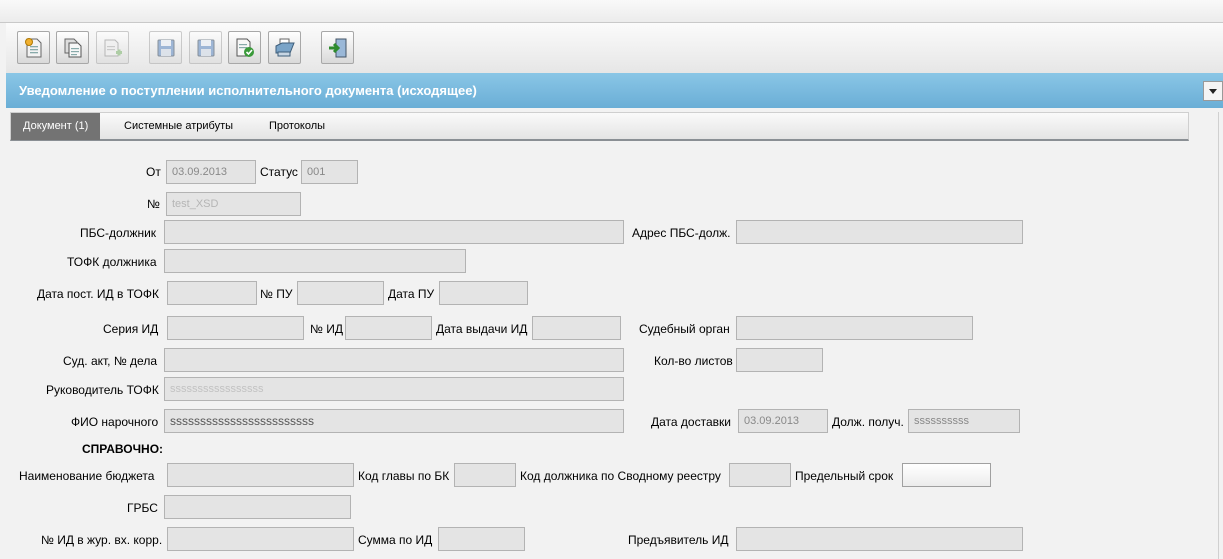 The image size is (1223, 559). I want to click on label-nom-id: № ИД, so click(326, 329).